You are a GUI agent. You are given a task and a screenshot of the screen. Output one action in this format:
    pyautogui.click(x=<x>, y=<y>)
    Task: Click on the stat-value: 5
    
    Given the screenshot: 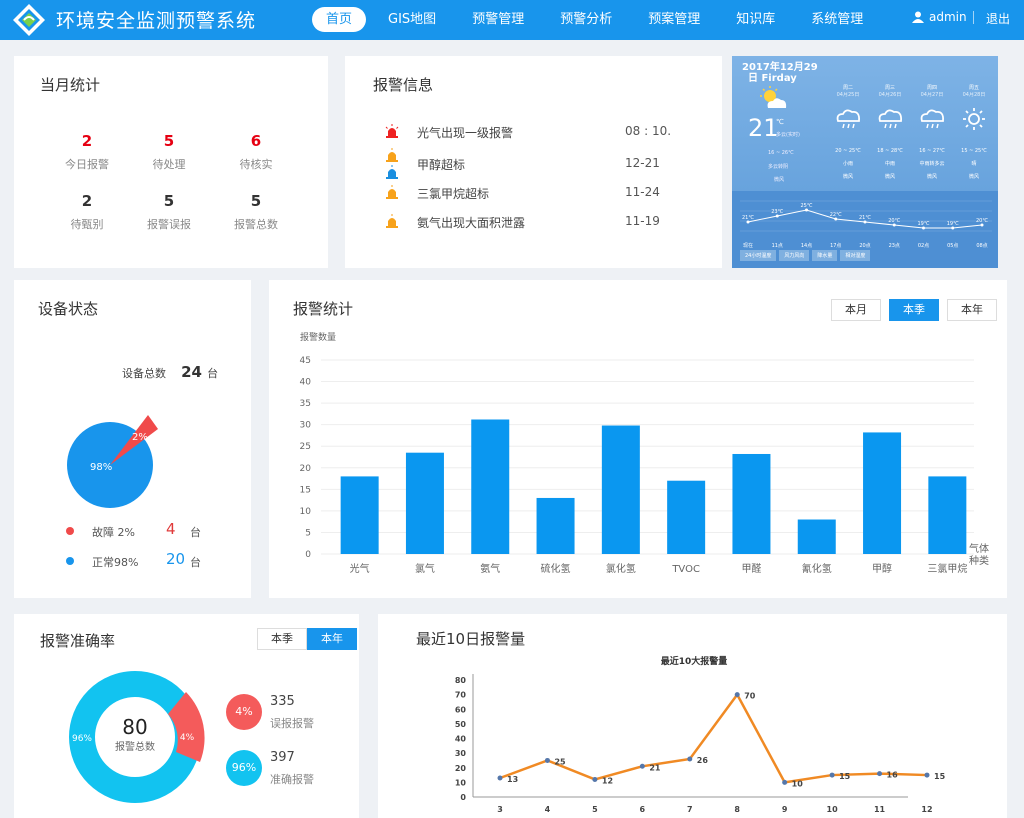 What is the action you would take?
    pyautogui.click(x=169, y=141)
    